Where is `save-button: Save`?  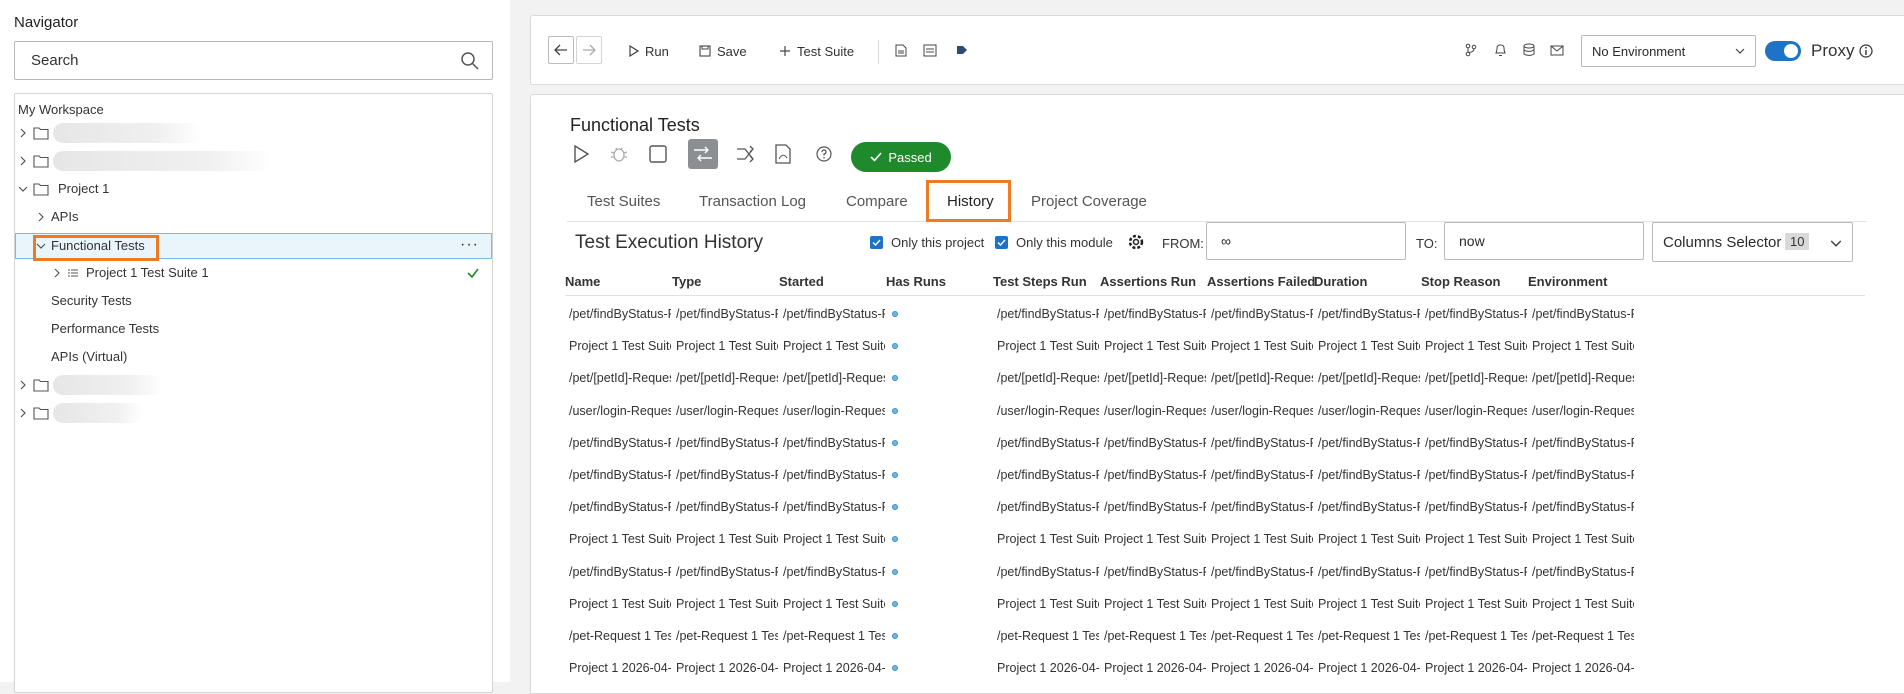
save-button: Save is located at coordinates (723, 51).